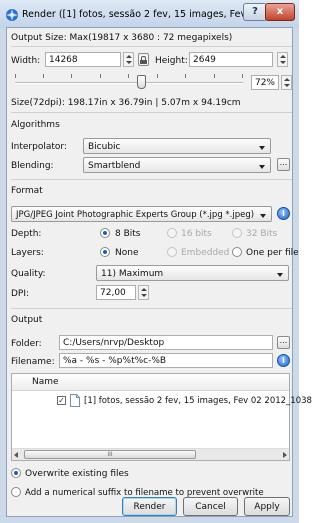 Image resolution: width=320 pixels, height=523 pixels. I want to click on height-input: 2649, so click(231, 59).